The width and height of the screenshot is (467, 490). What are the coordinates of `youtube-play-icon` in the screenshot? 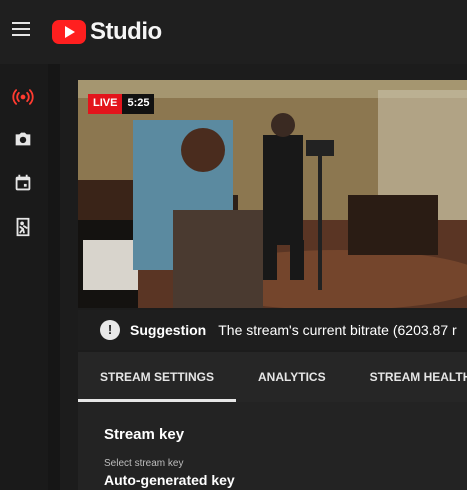 It's located at (69, 32).